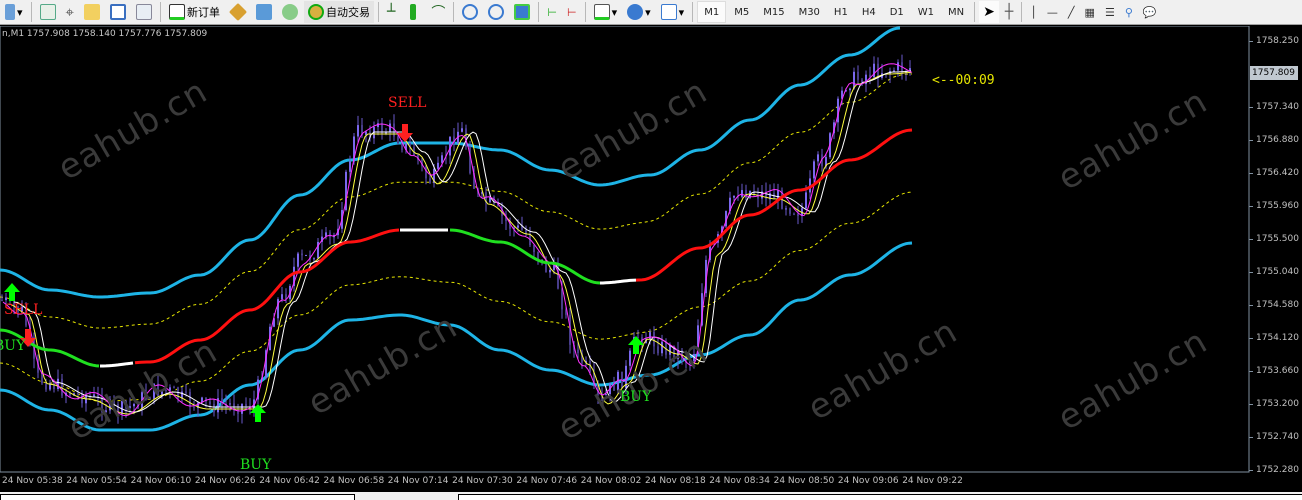 This screenshot has width=1302, height=500. I want to click on timeframe-mn: MN, so click(956, 12).